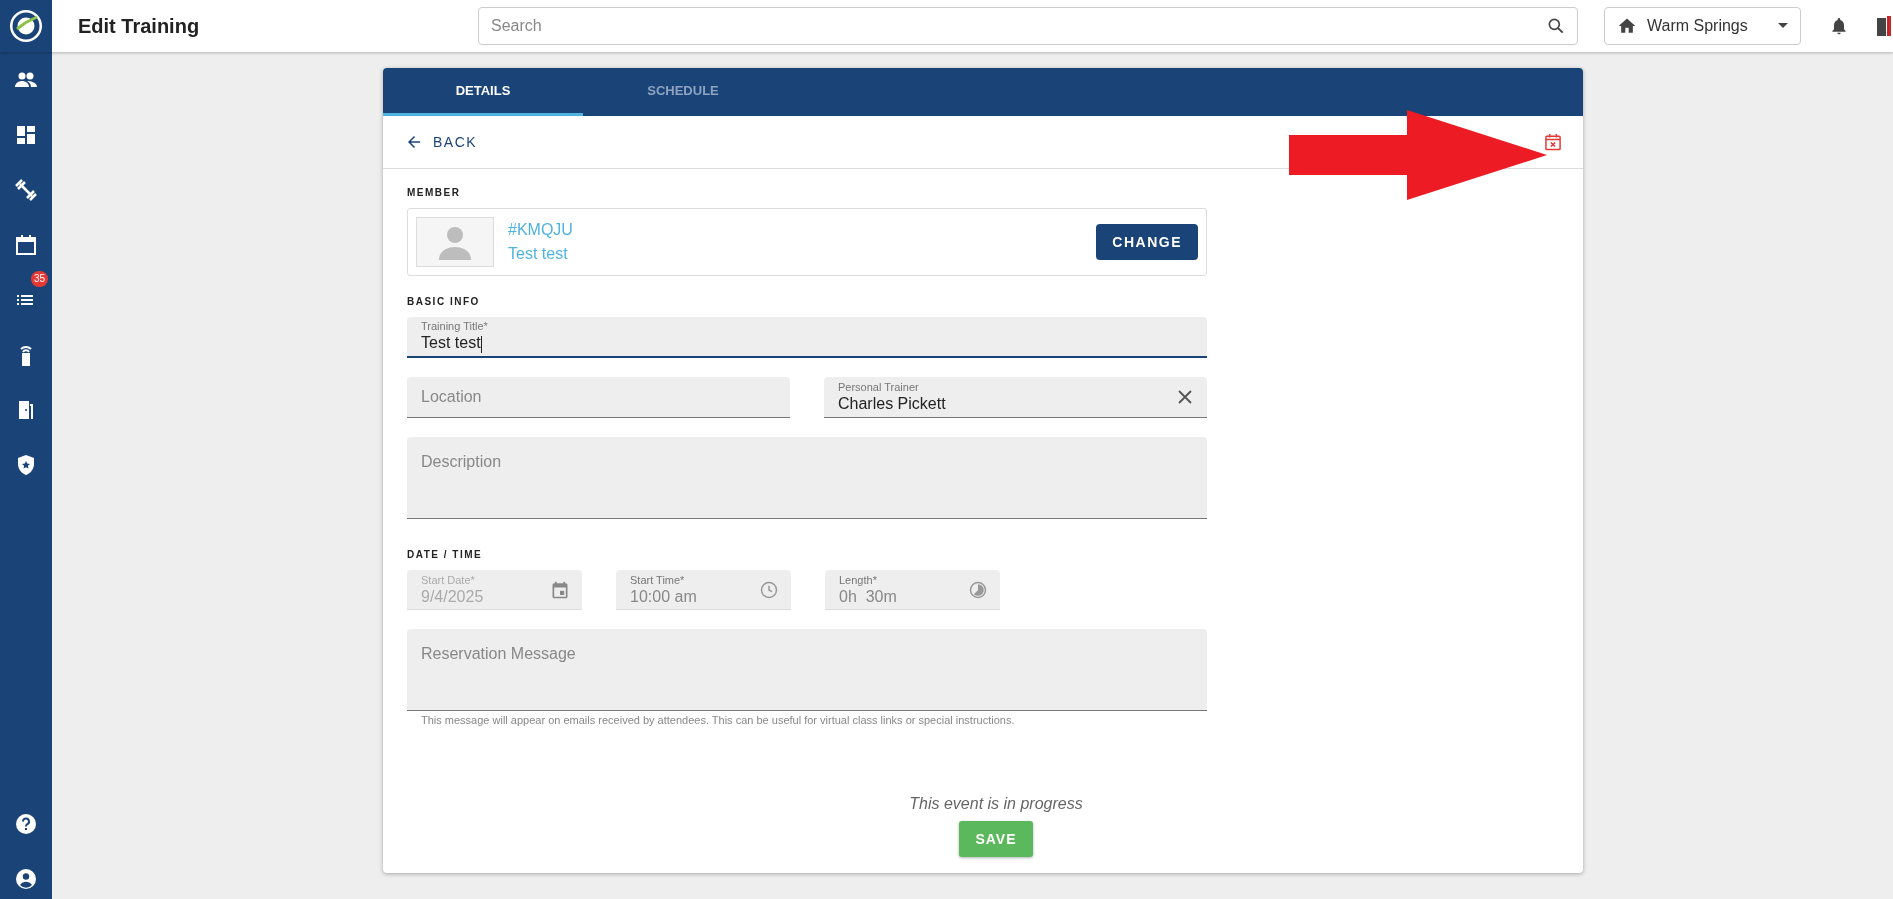  Describe the element at coordinates (1839, 26) in the screenshot. I see `bell-icon` at that location.